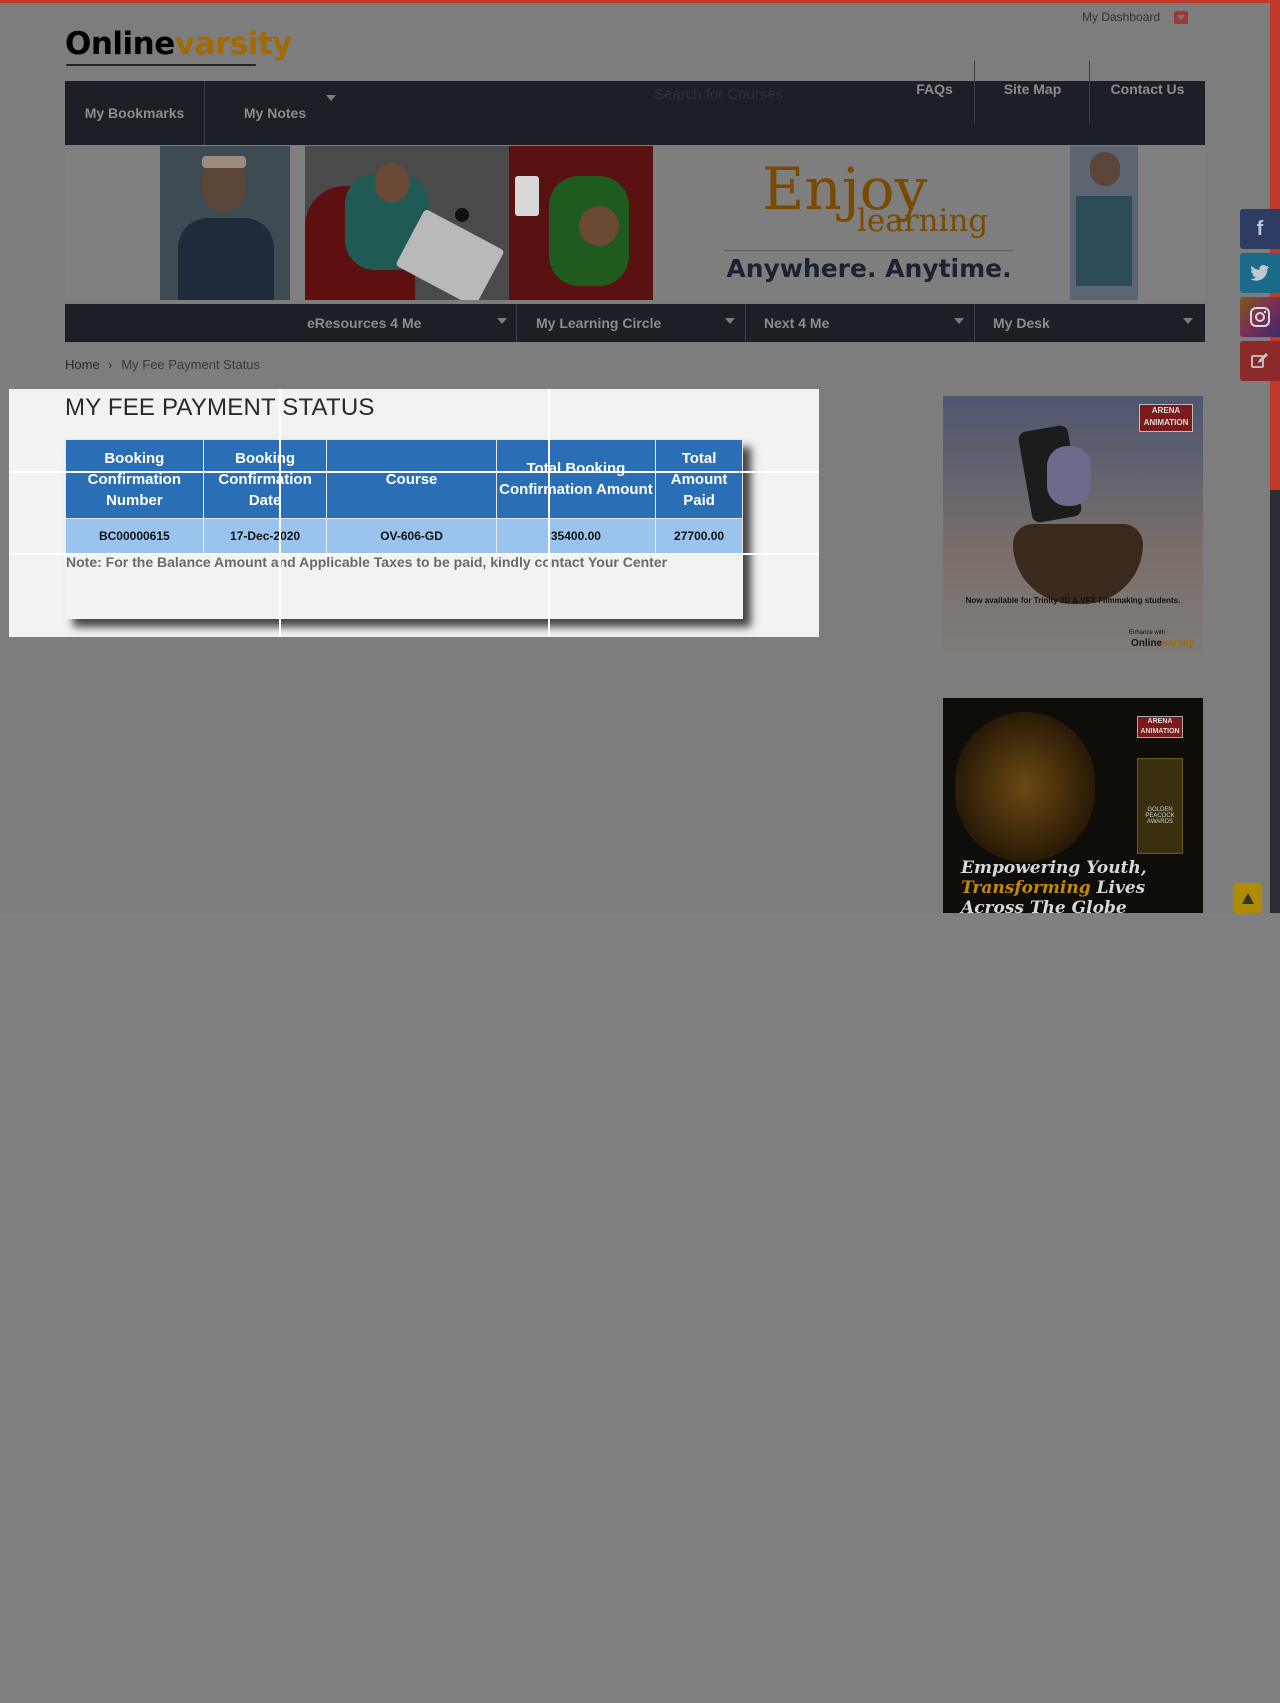  I want to click on col-course: Course, so click(411, 479).